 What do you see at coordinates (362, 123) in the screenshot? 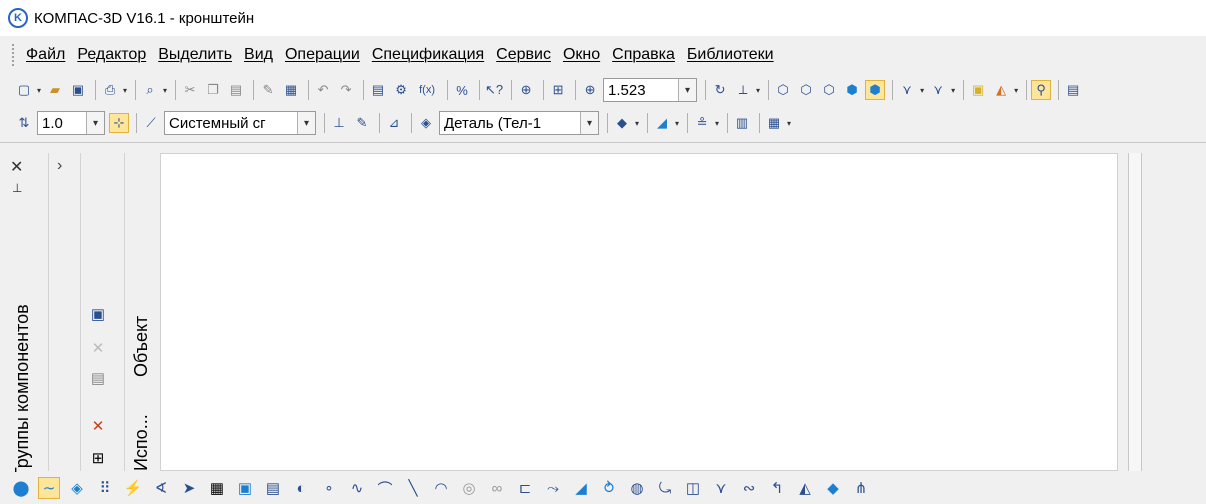
I see `sketch-icon: ✎` at bounding box center [362, 123].